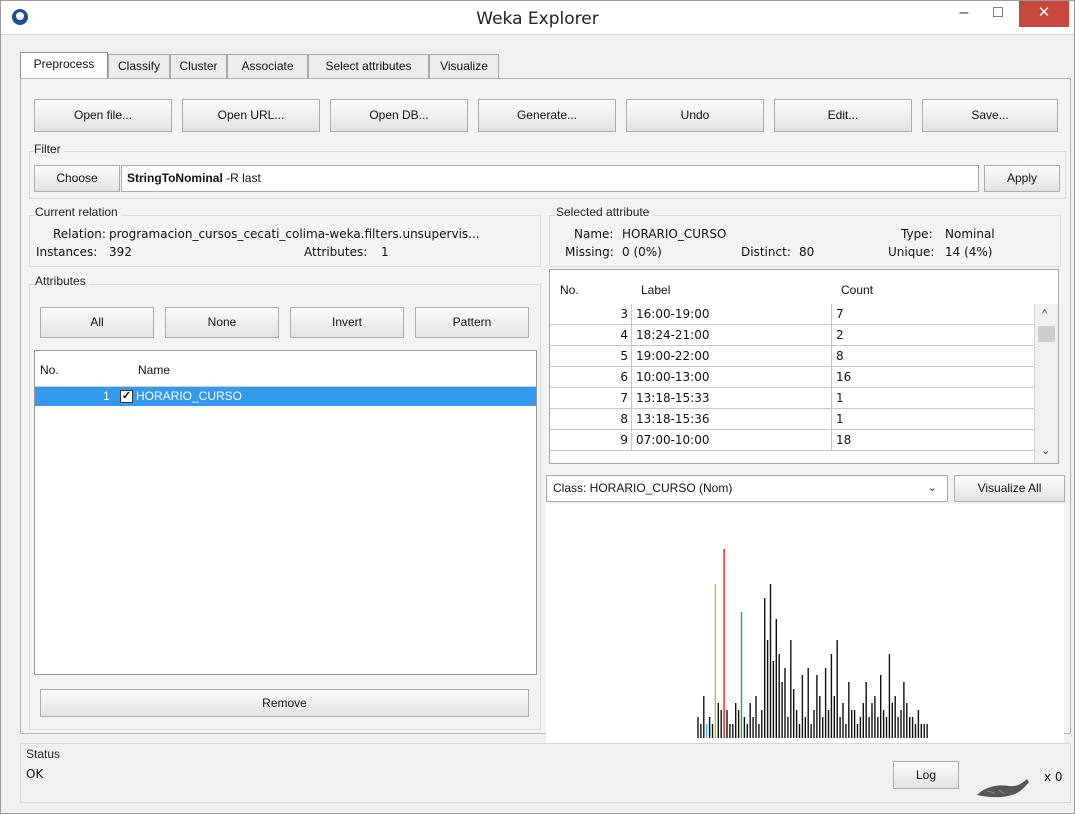 This screenshot has height=814, width=1075. I want to click on filter-name: StringToNominal, so click(175, 178).